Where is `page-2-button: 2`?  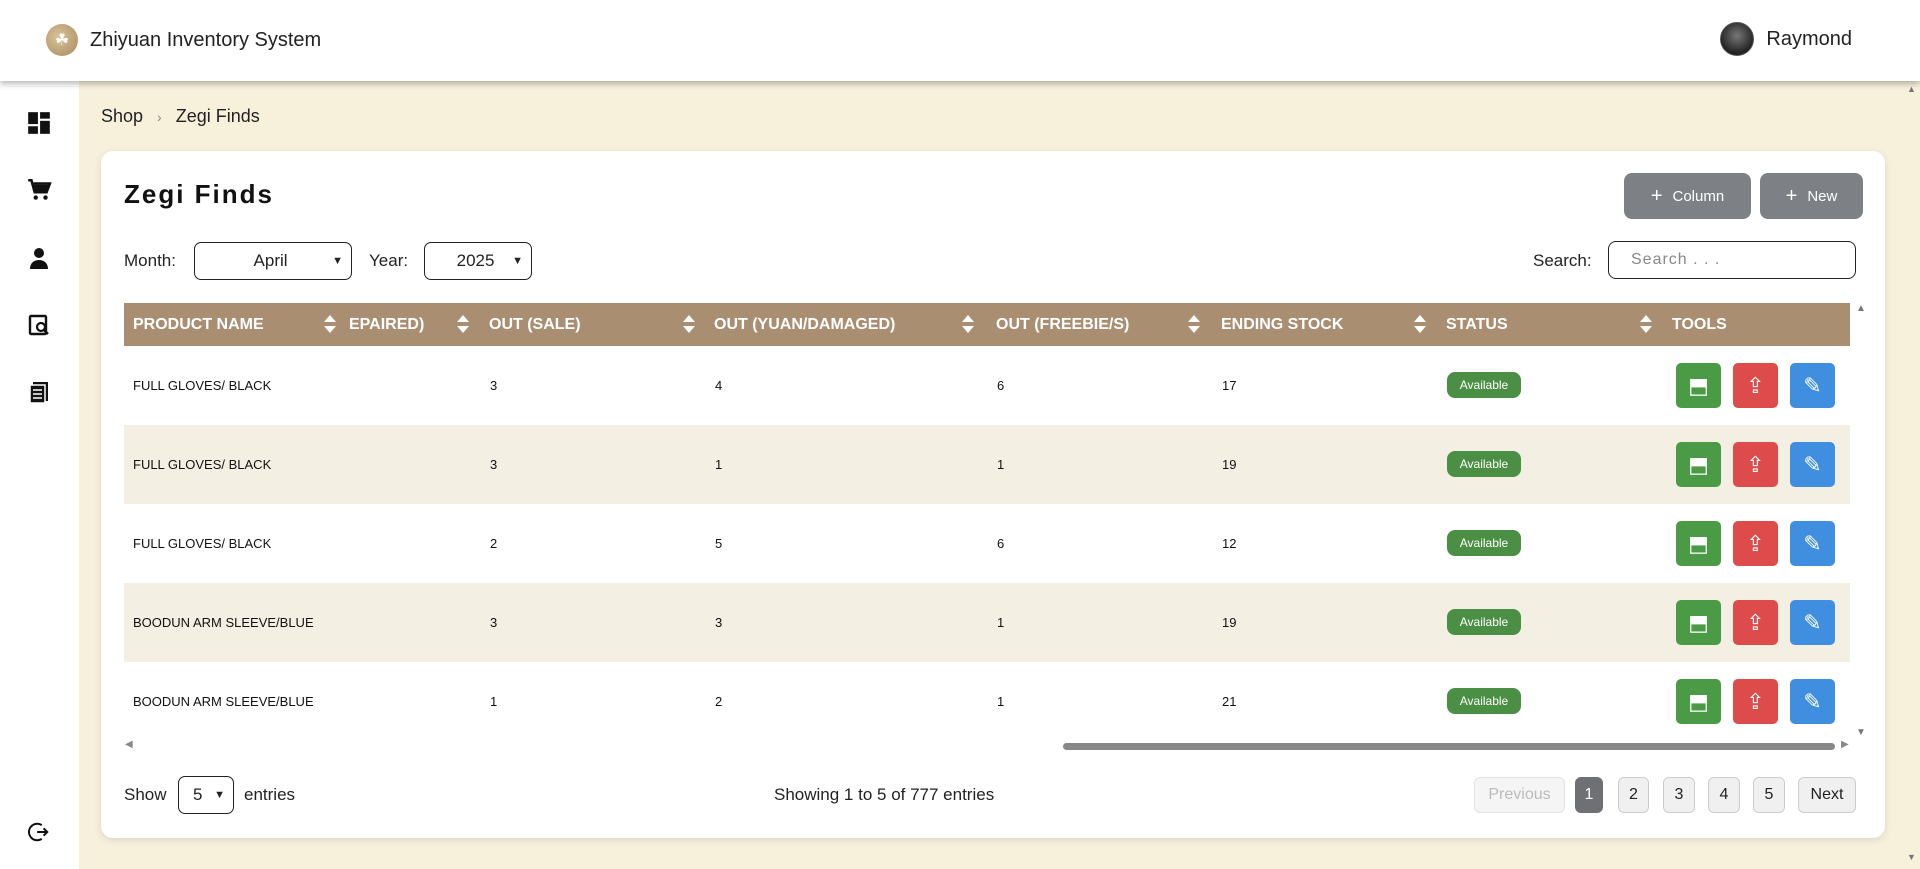
page-2-button: 2 is located at coordinates (1633, 795).